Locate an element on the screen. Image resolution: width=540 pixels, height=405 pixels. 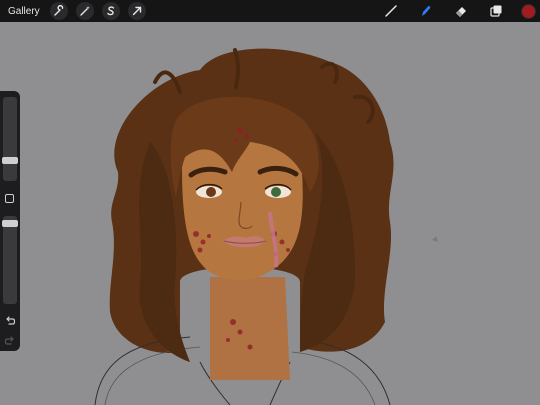
modify-button is located at coordinates (9, 198).